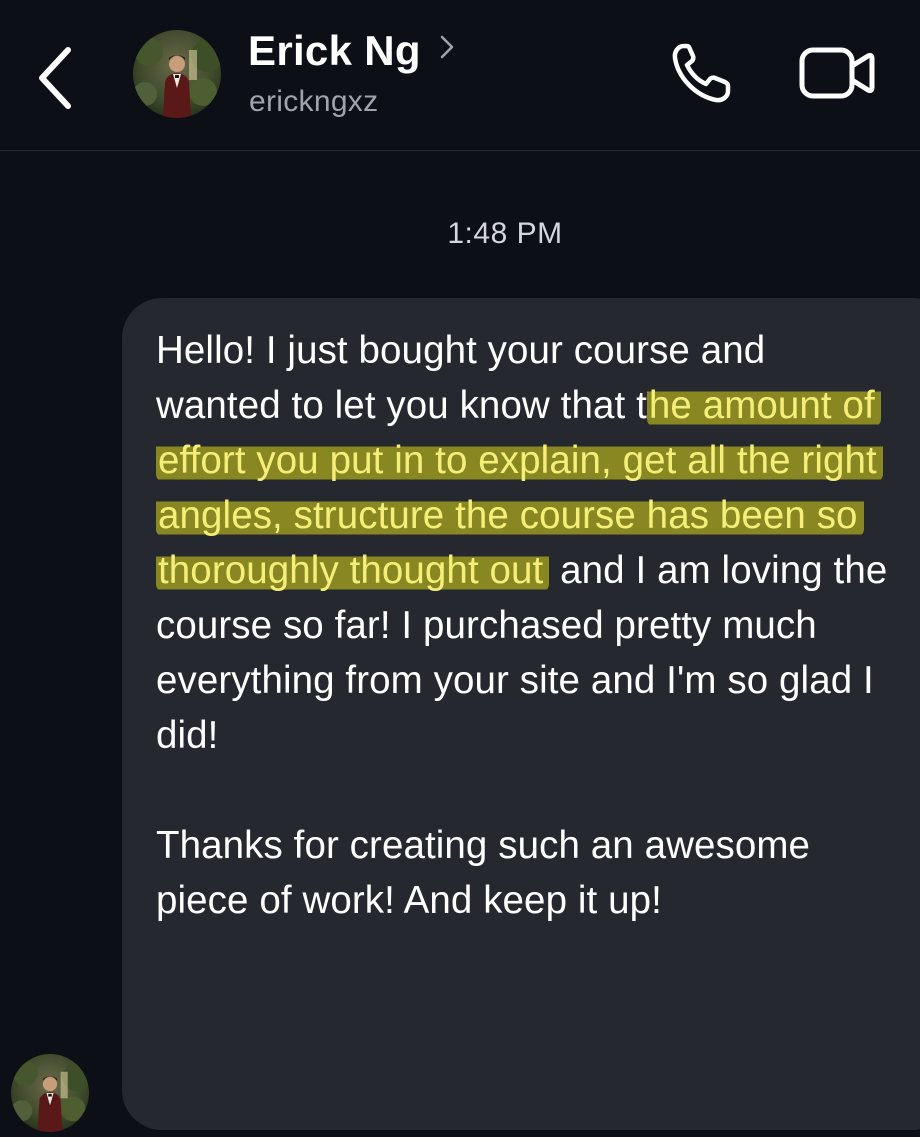  I want to click on video-camera-icon, so click(837, 73).